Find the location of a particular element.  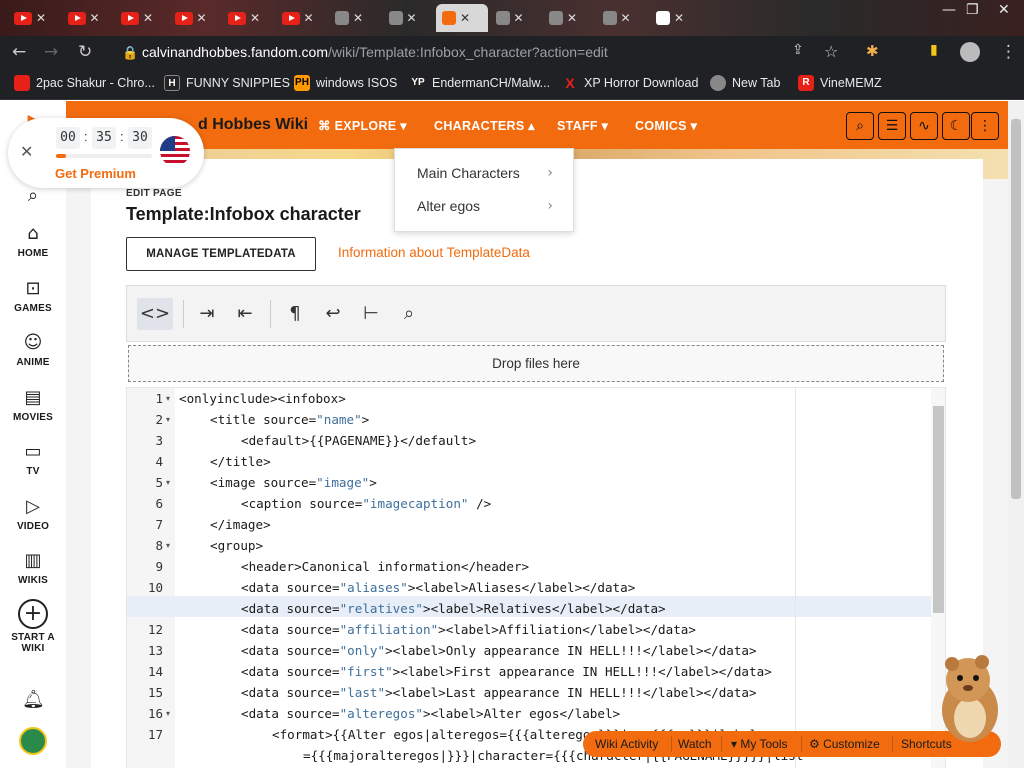

get-premium-link: Get Premium is located at coordinates (95, 173).